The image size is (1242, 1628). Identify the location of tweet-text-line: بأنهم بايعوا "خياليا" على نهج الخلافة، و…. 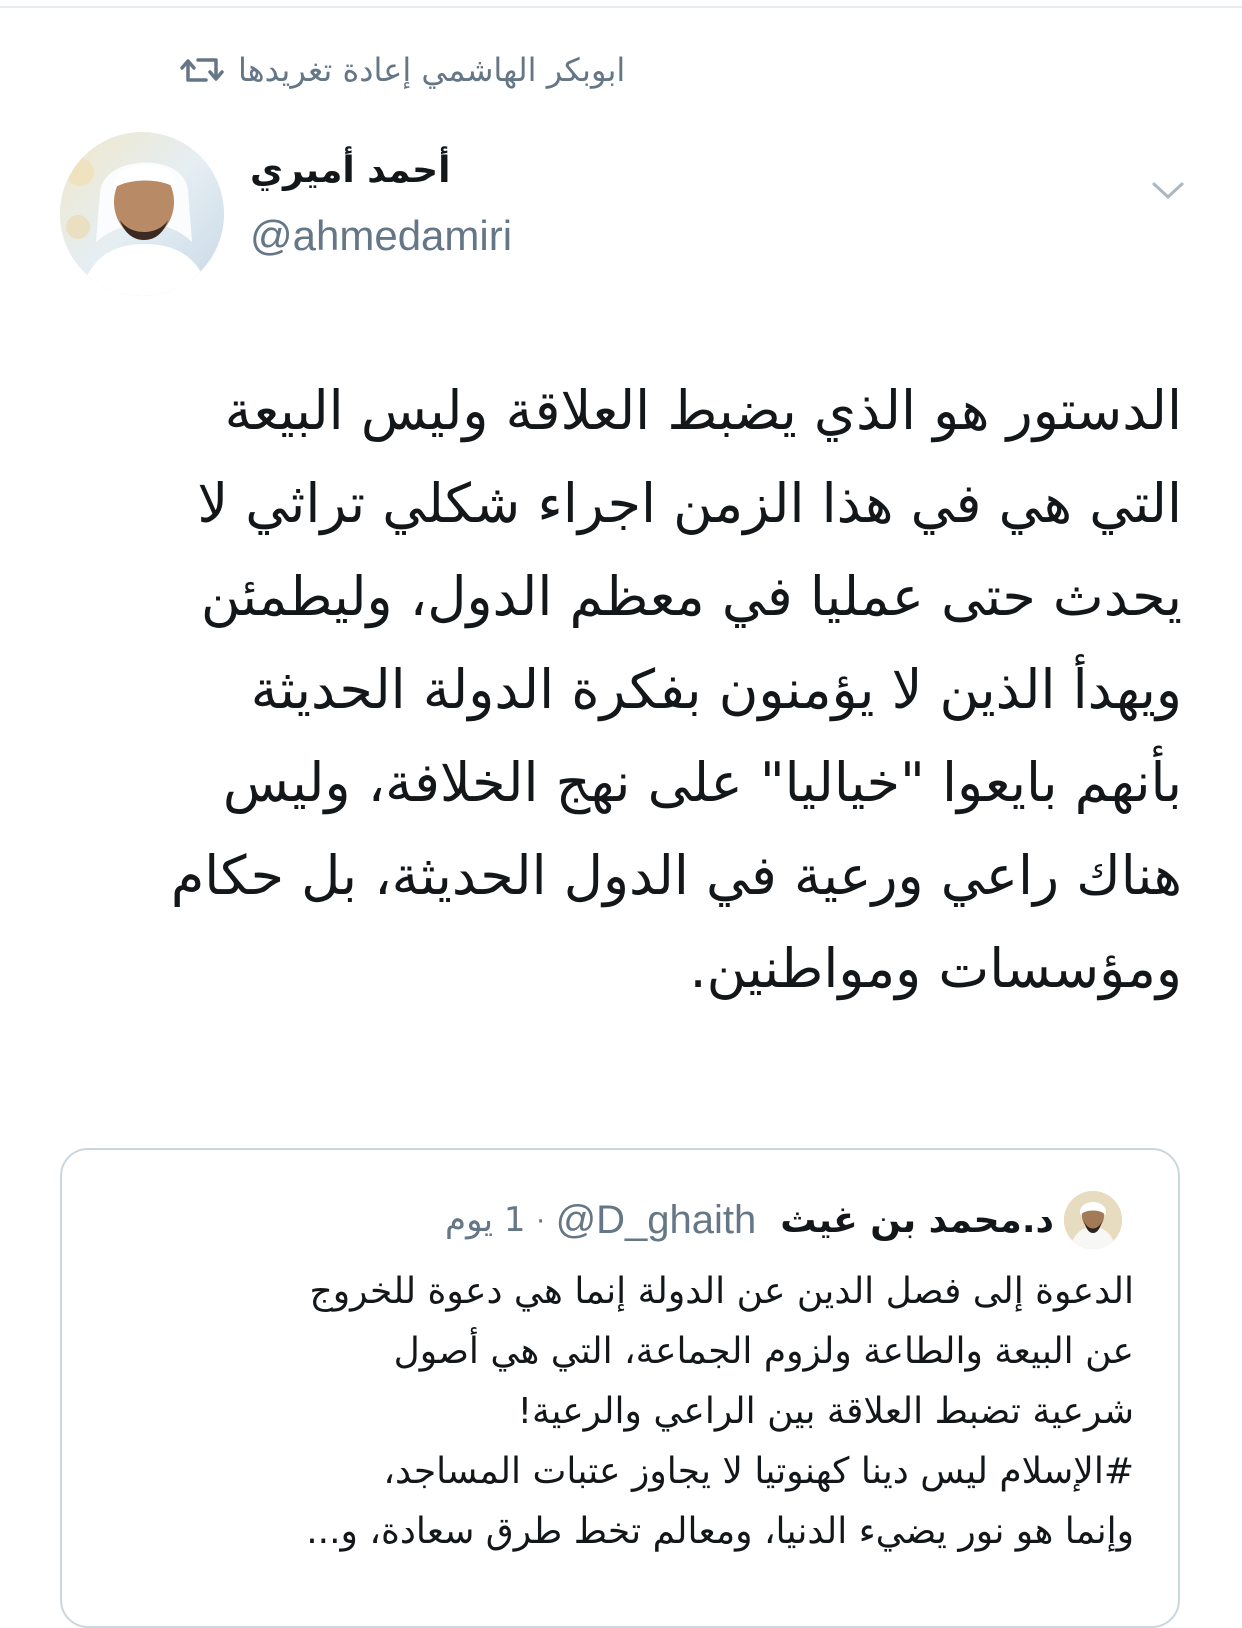
(702, 782).